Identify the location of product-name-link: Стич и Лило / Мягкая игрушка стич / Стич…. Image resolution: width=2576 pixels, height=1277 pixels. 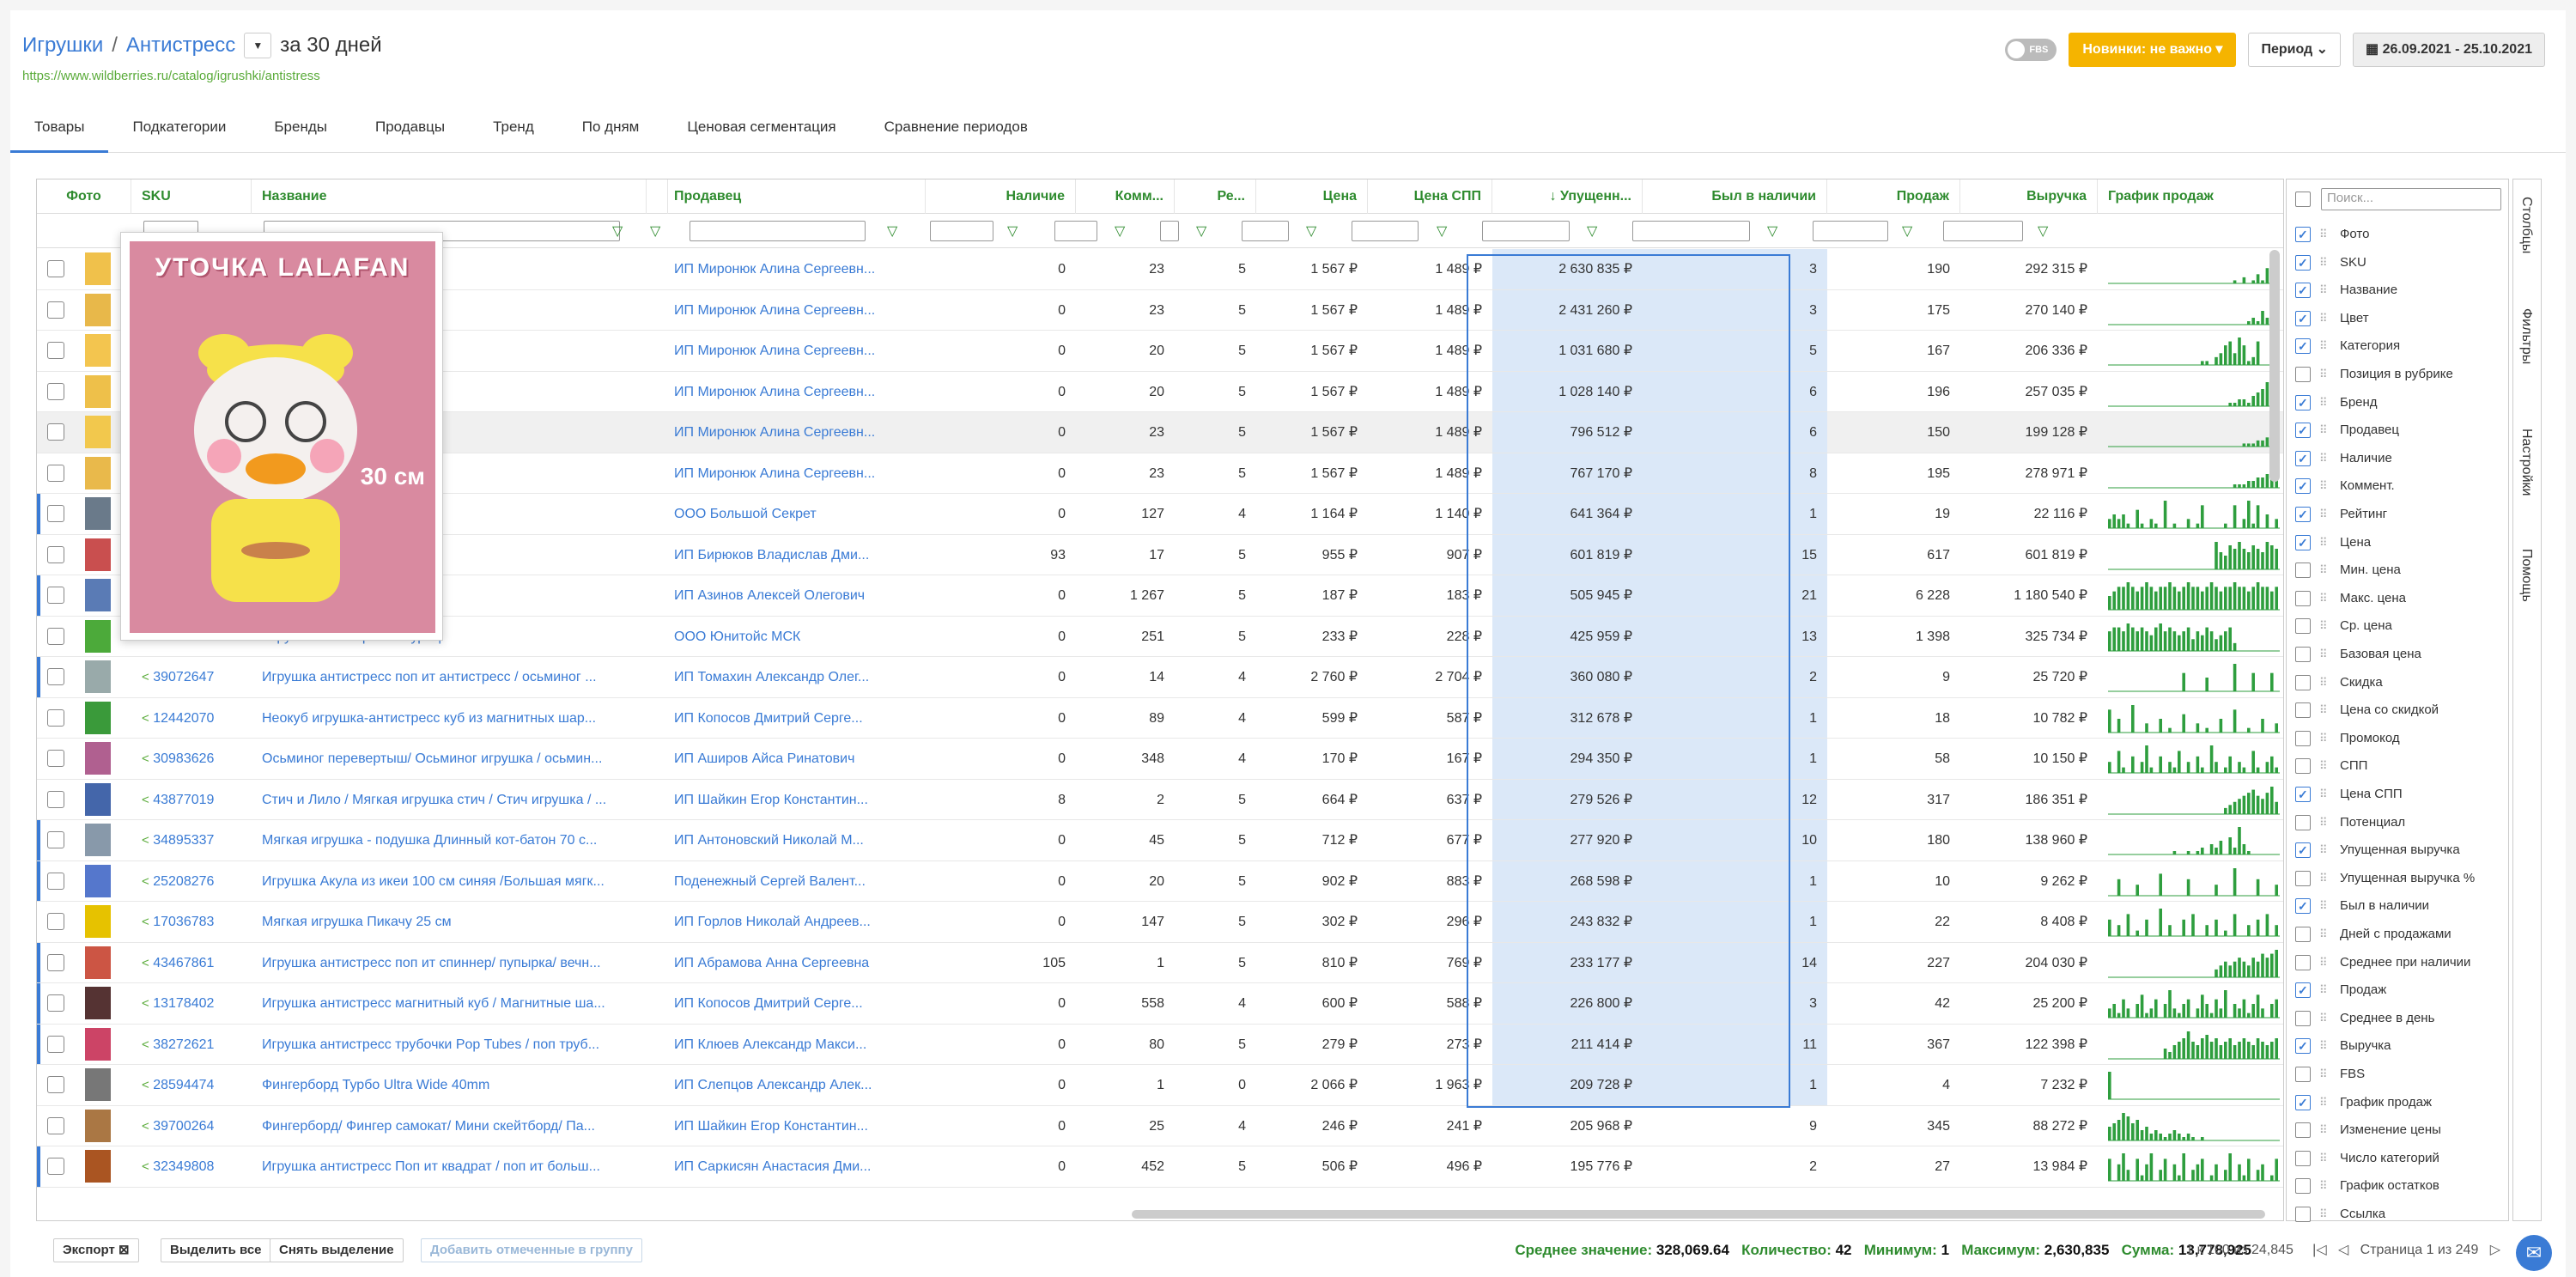
(450, 800).